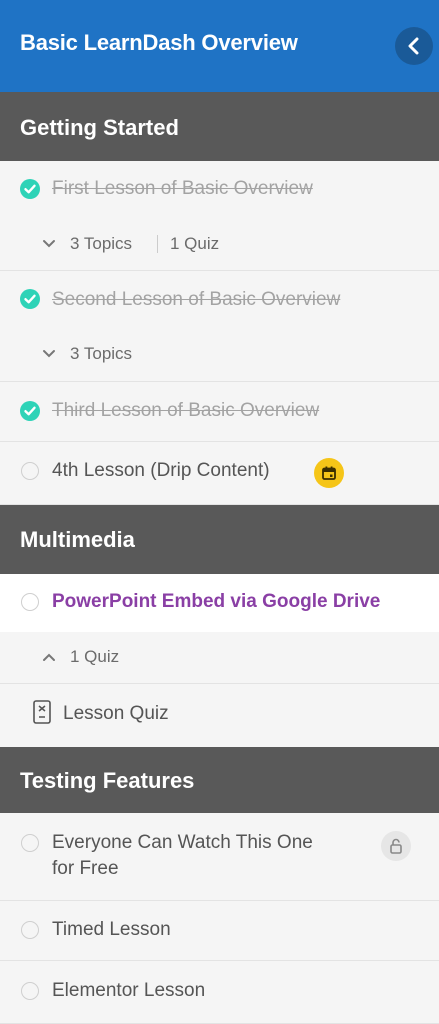 The width and height of the screenshot is (439, 1024). What do you see at coordinates (219, 931) in the screenshot?
I see `lesson-item: Timed Lesson` at bounding box center [219, 931].